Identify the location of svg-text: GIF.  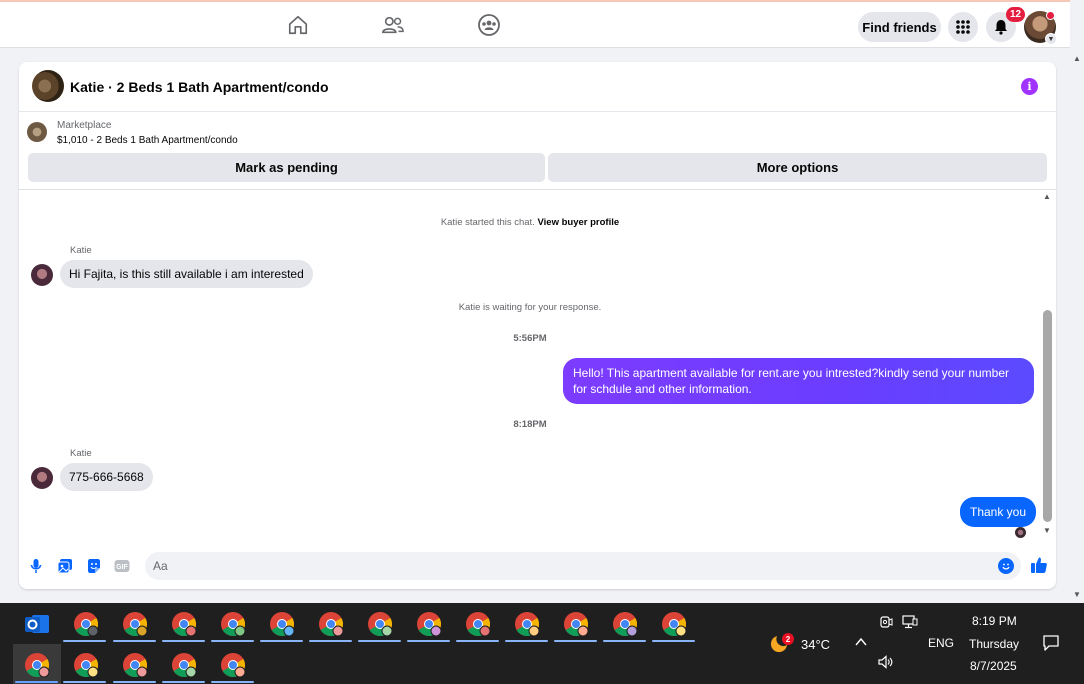
(122, 567).